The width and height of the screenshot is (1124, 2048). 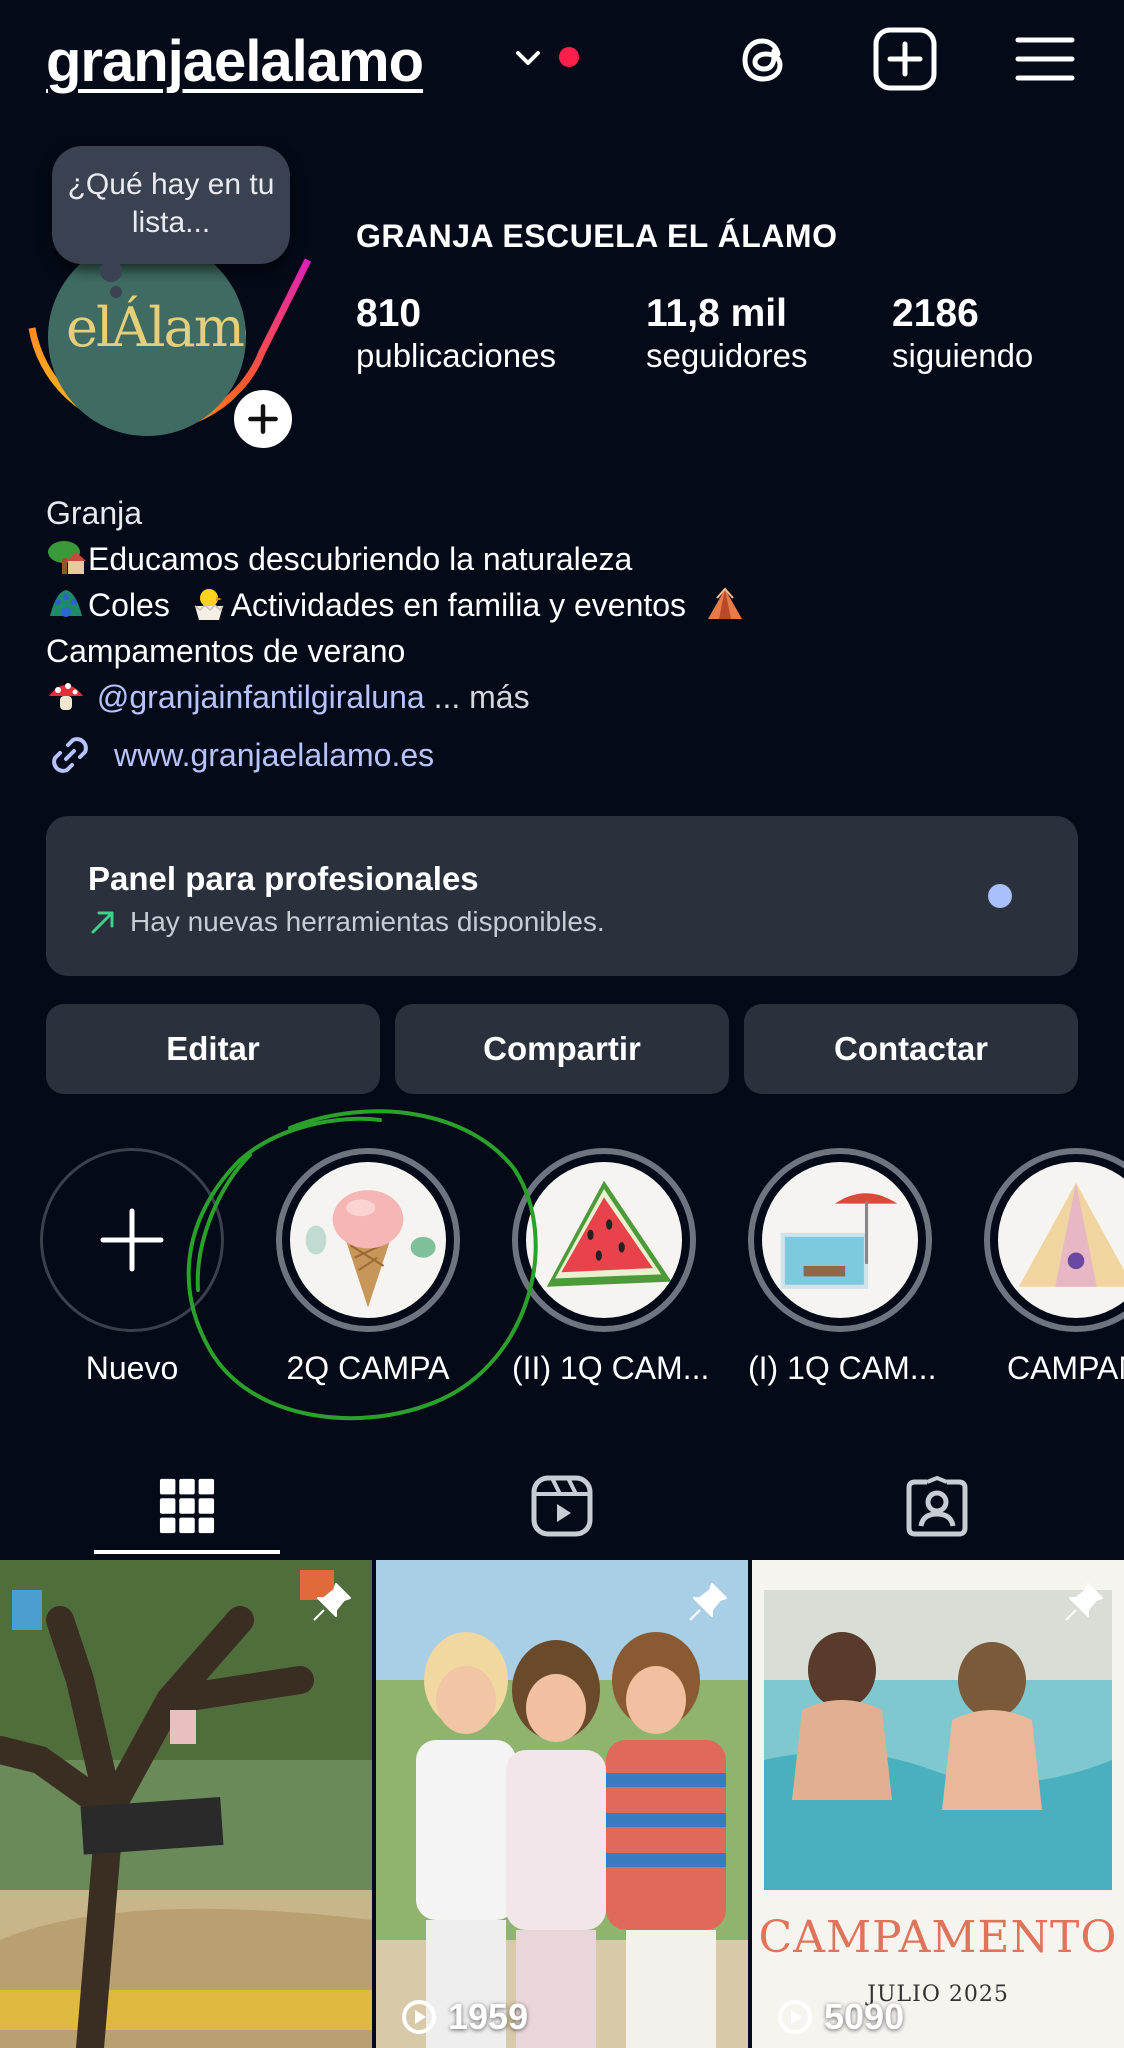 I want to click on avatar-logo-text: elÁlamo, so click(x=156, y=327).